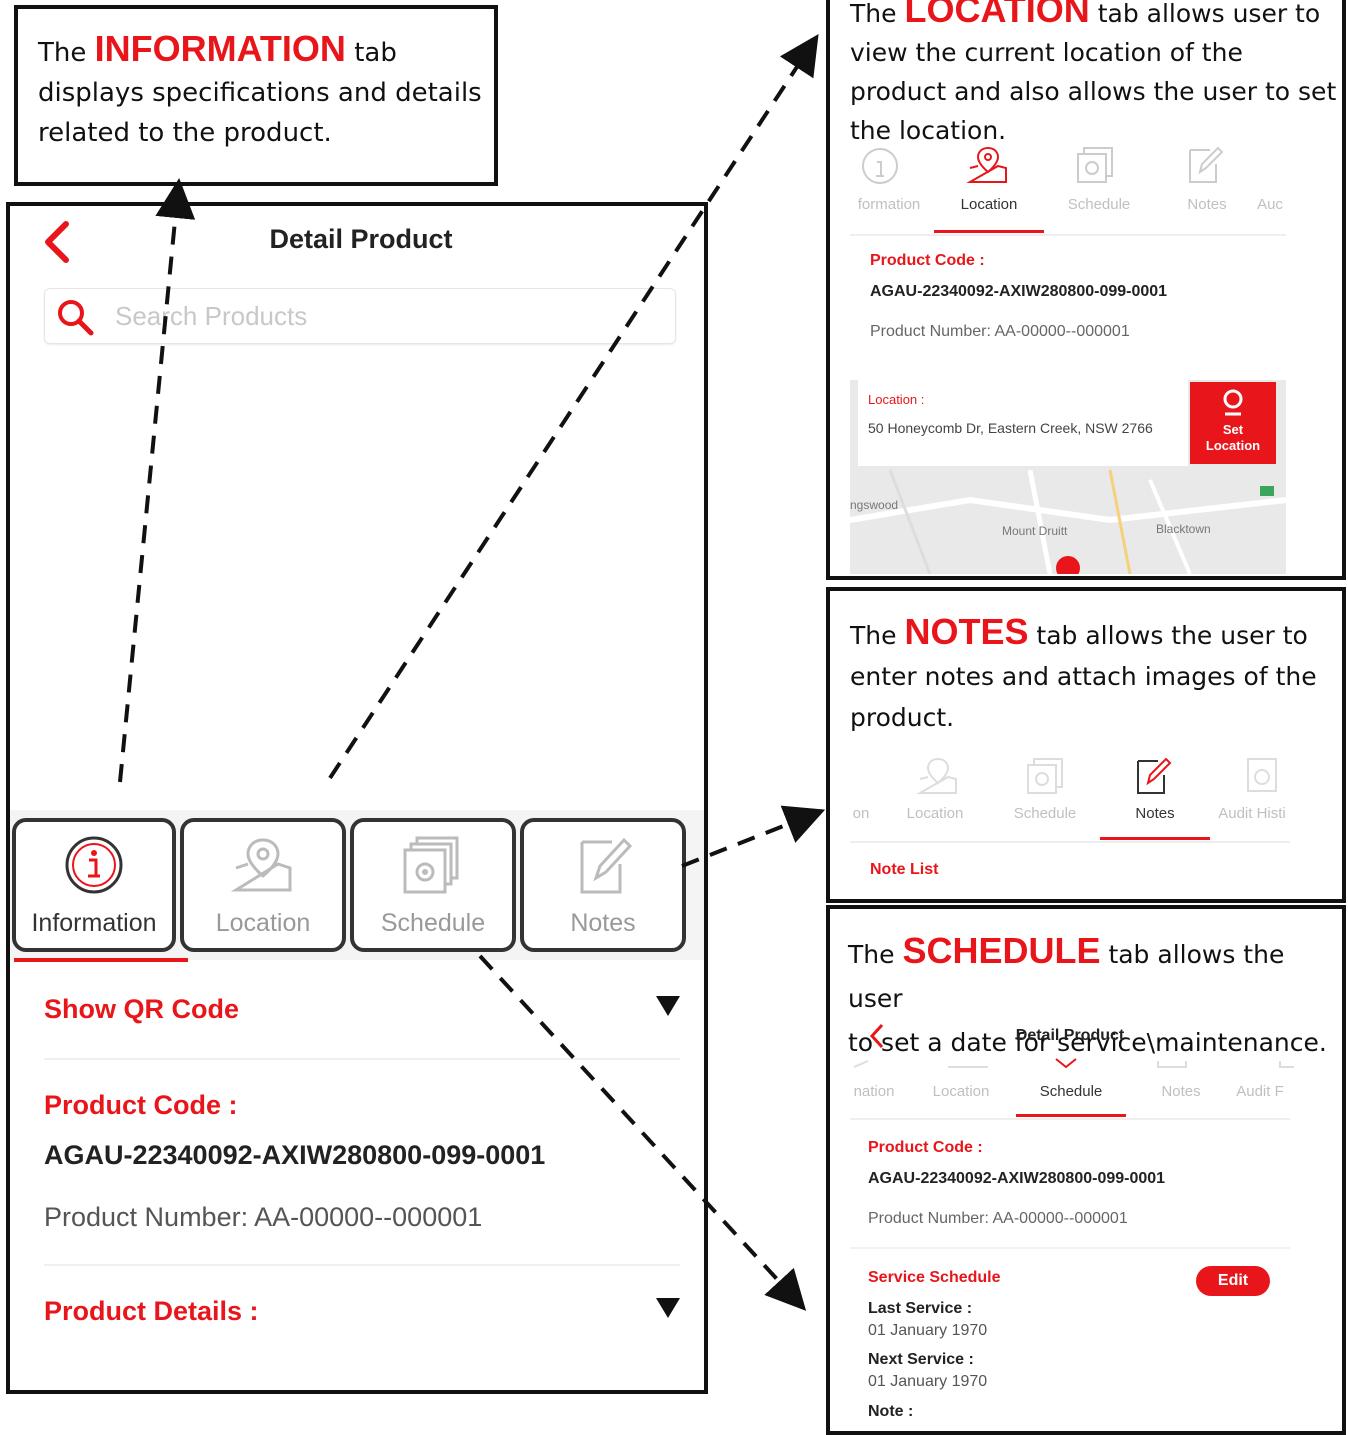 This screenshot has height=1435, width=1348. I want to click on caption-text: tab allows user to, so click(1209, 14).